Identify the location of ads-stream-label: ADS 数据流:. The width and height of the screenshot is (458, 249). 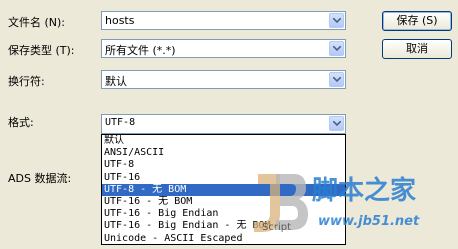
(40, 178).